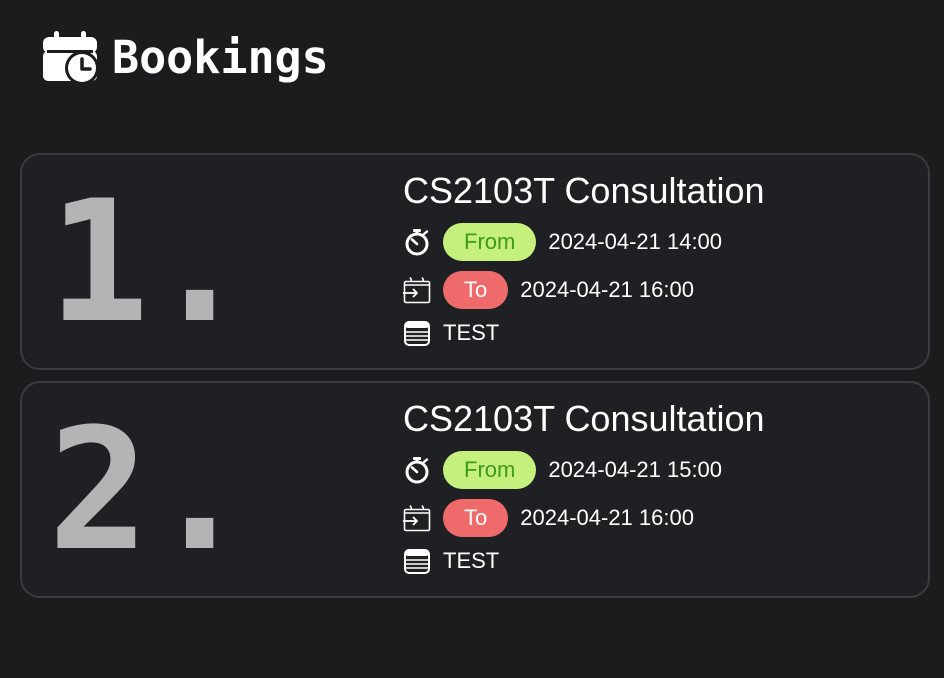  I want to click on booking-index: 1., so click(149, 261).